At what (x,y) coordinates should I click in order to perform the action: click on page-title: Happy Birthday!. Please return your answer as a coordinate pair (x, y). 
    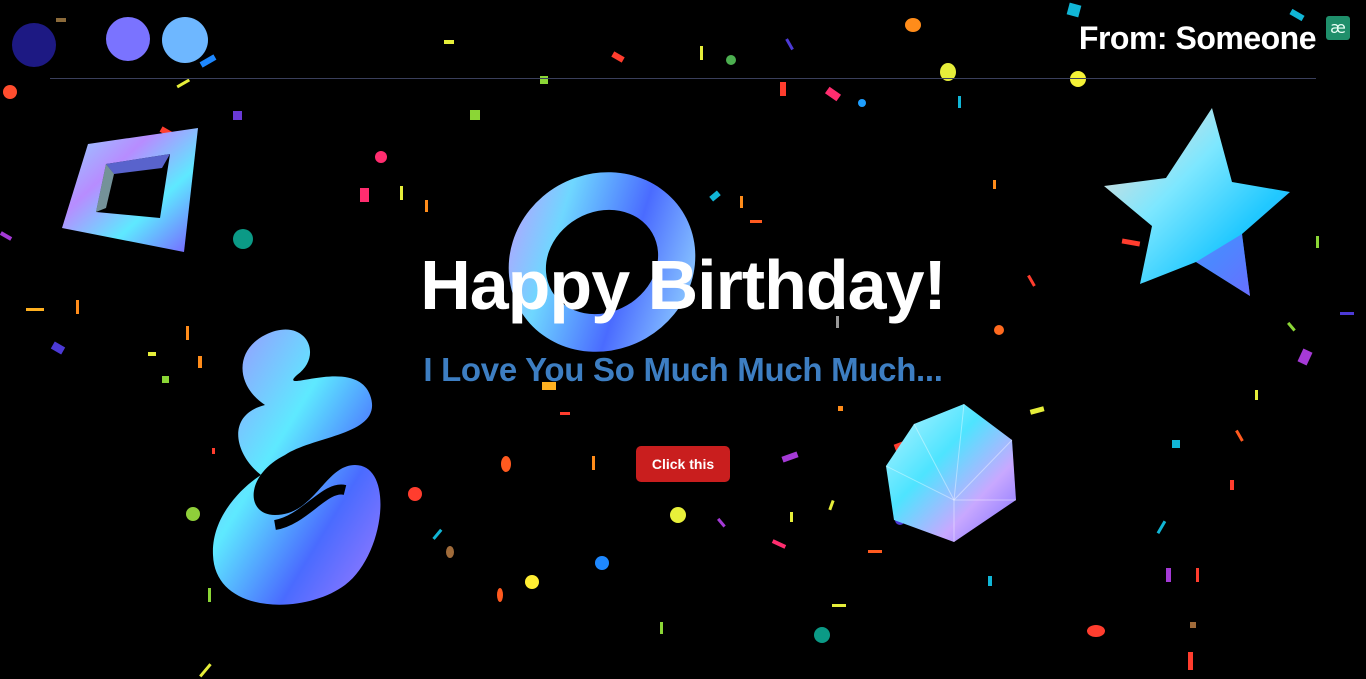
    Looking at the image, I should click on (683, 285).